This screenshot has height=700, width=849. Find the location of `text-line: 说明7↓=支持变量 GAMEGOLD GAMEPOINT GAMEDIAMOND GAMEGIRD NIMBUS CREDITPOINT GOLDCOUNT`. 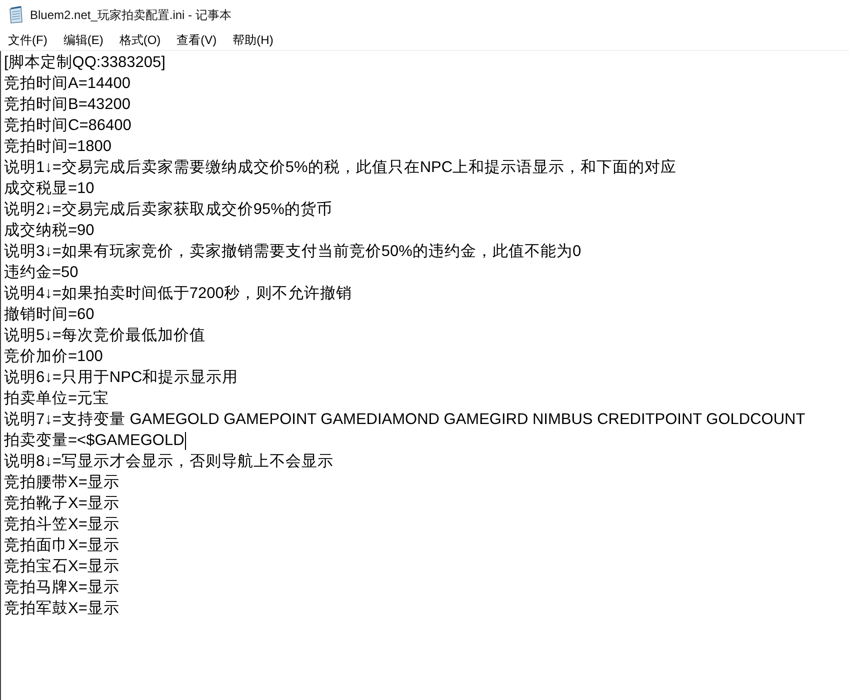

text-line: 说明7↓=支持变量 GAMEGOLD GAMEPOINT GAMEDIAMOND GAMEGIRD NIMBUS CREDITPOINT GOLDCOUNT is located at coordinates (405, 420).